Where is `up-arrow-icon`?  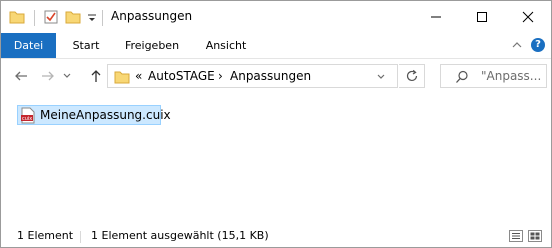
up-arrow-icon is located at coordinates (96, 76).